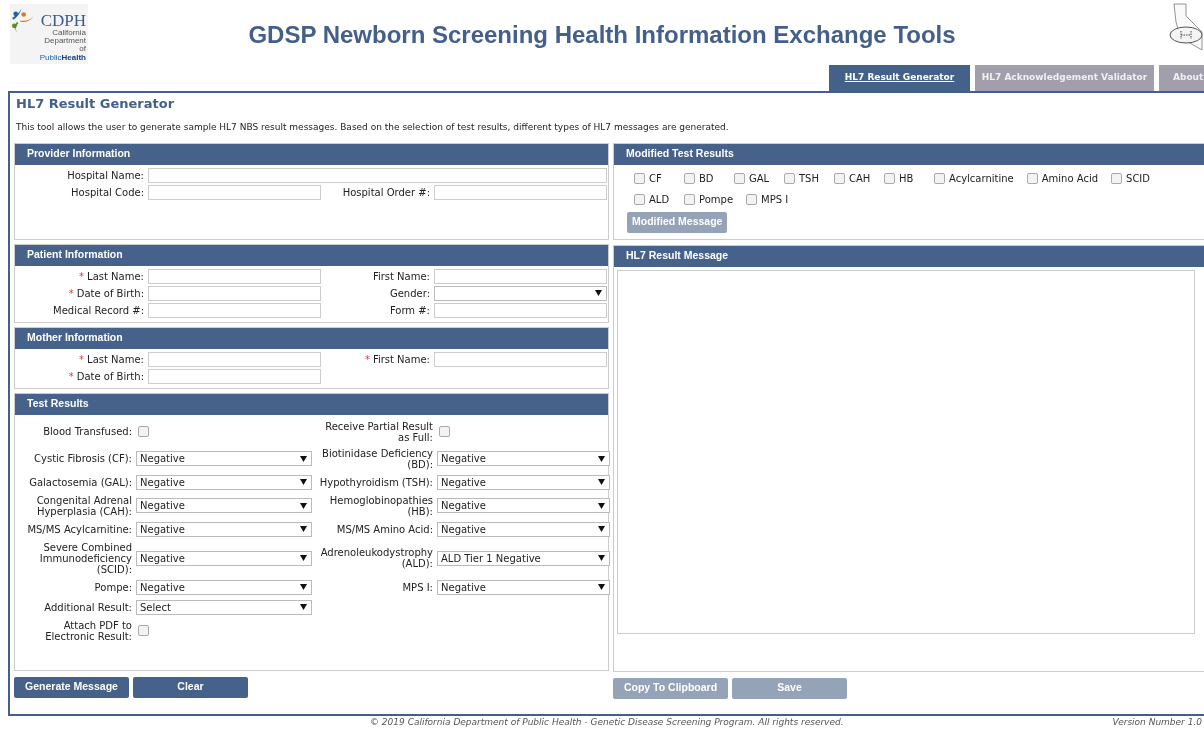 The width and height of the screenshot is (1204, 729). I want to click on field-label: Pompe:, so click(113, 587).